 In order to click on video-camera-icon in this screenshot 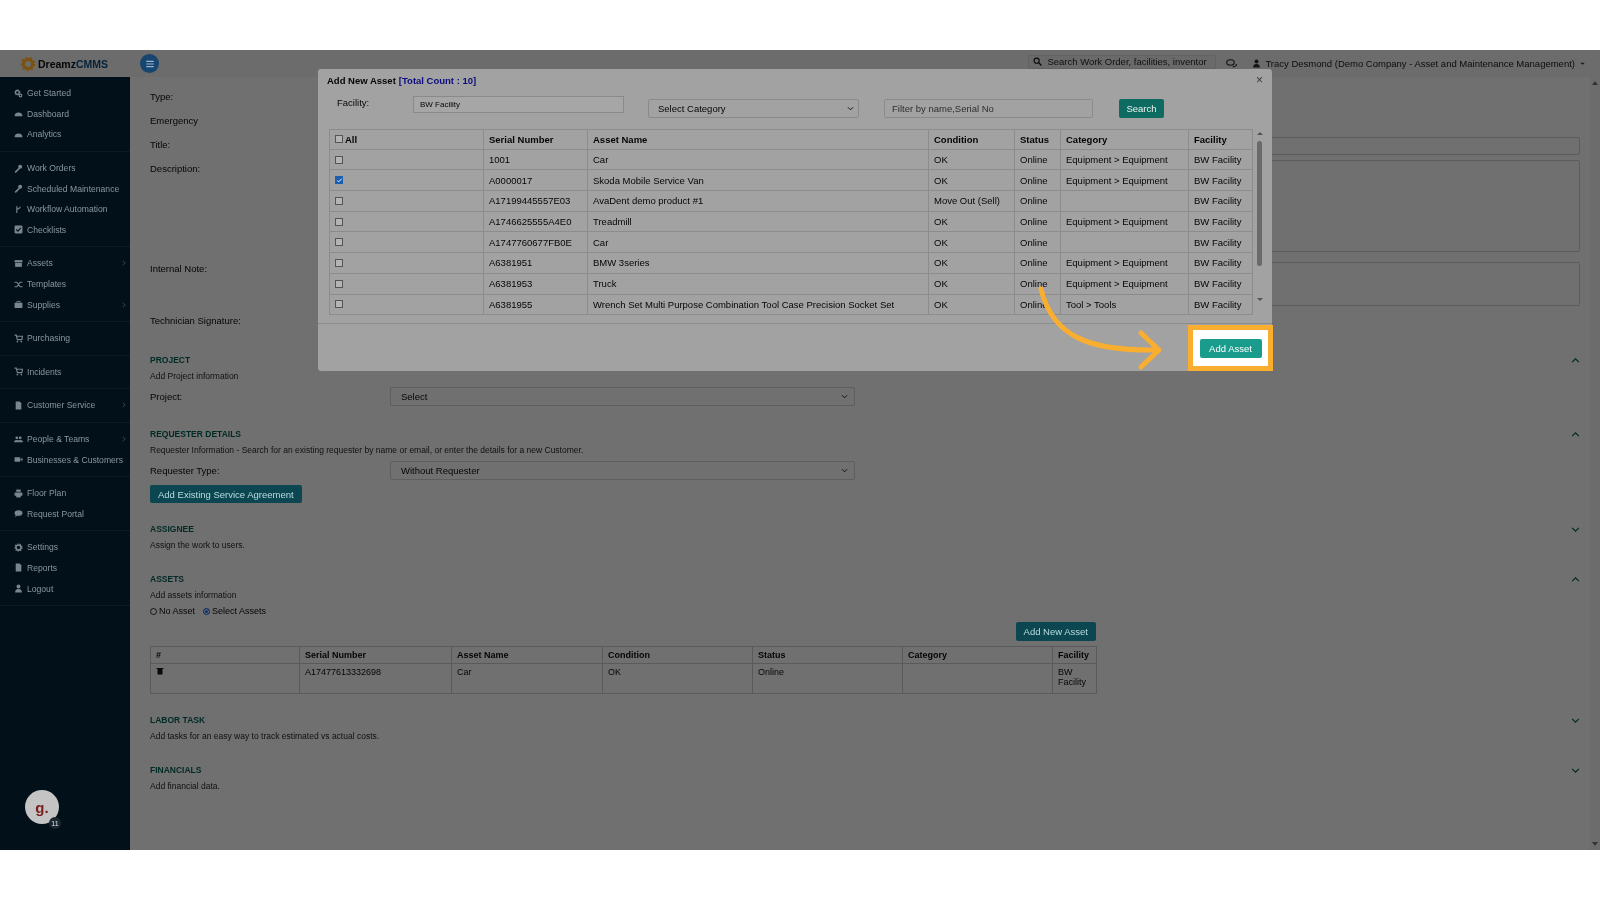, I will do `click(18, 460)`.